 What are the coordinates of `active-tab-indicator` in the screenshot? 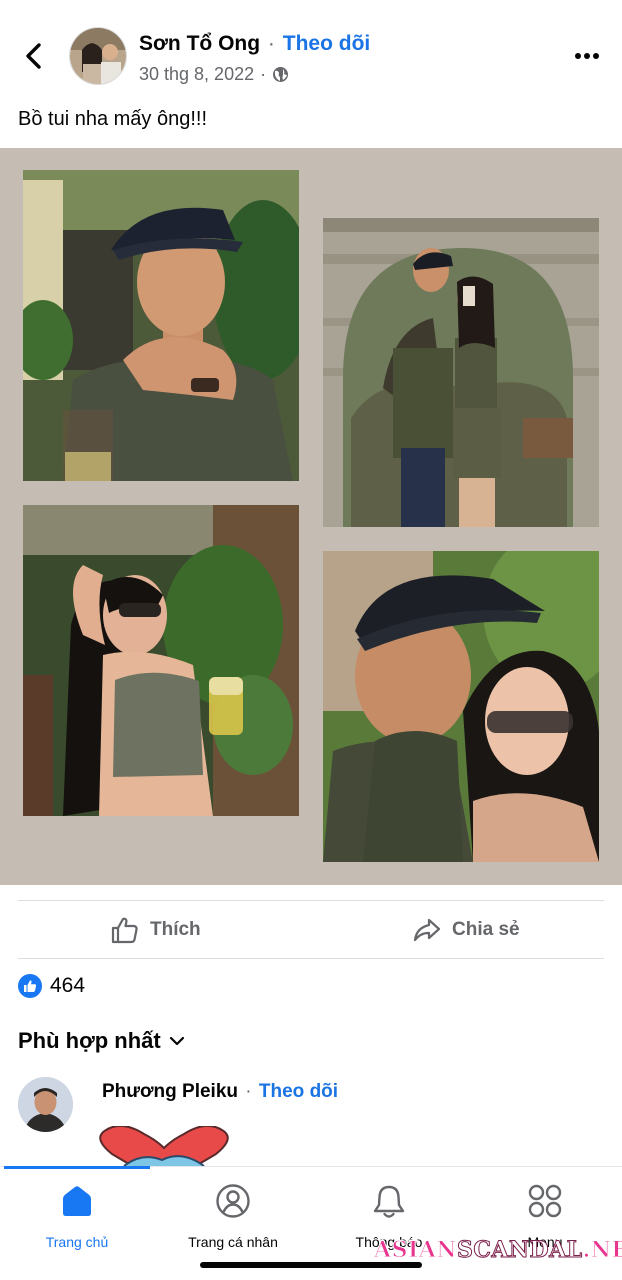 It's located at (77, 1167).